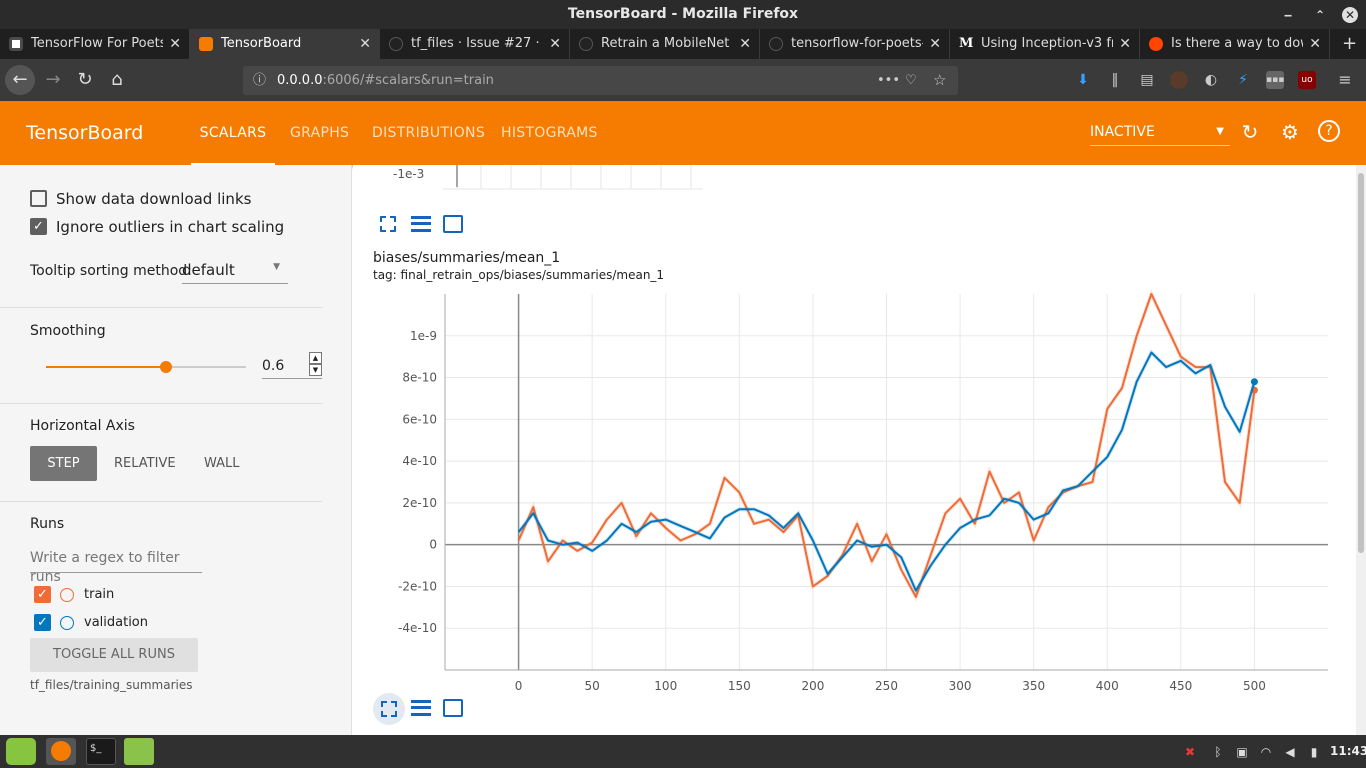 The image size is (1366, 768). I want to click on url-host: 0.0.0.0, so click(300, 80).